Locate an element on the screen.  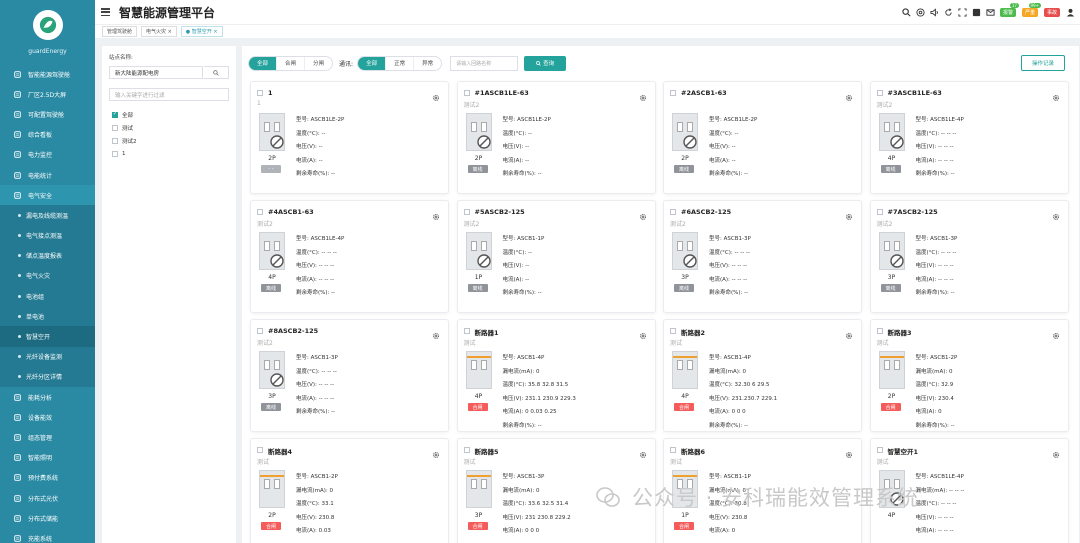
sidebar-item: 电气接点测温 is located at coordinates (47, 235).